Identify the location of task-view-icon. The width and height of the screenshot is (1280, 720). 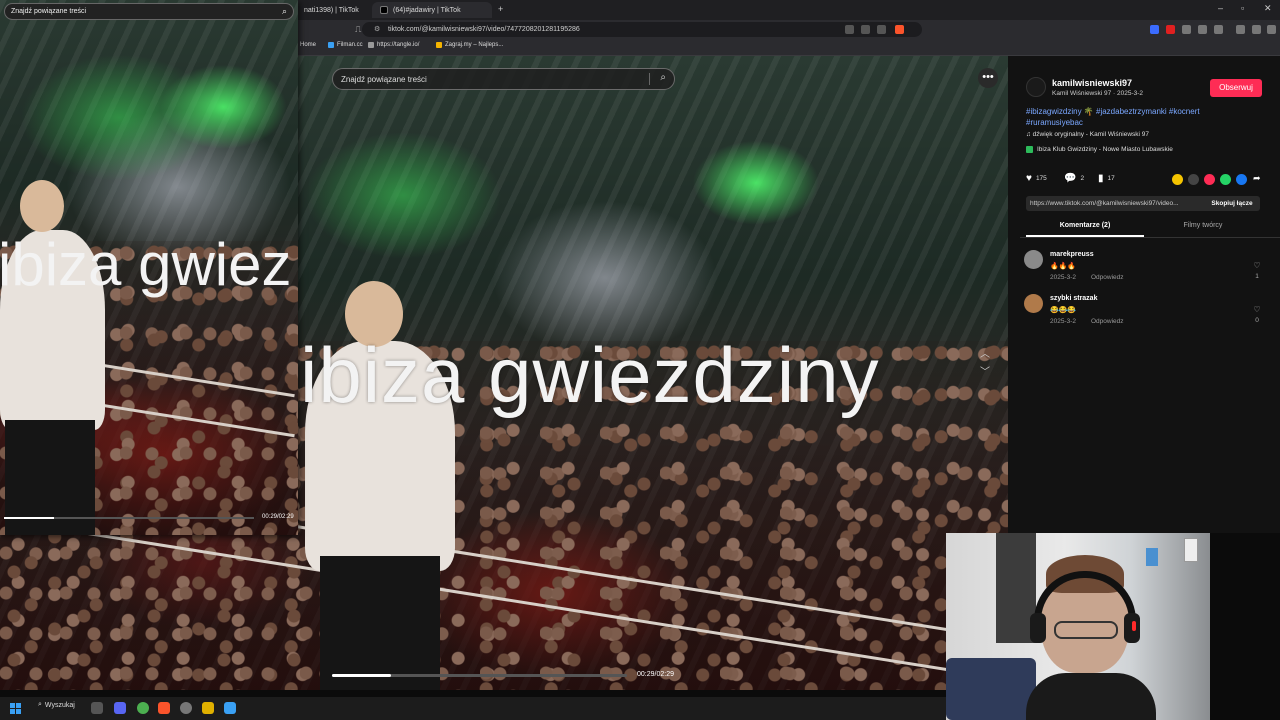
(97, 708).